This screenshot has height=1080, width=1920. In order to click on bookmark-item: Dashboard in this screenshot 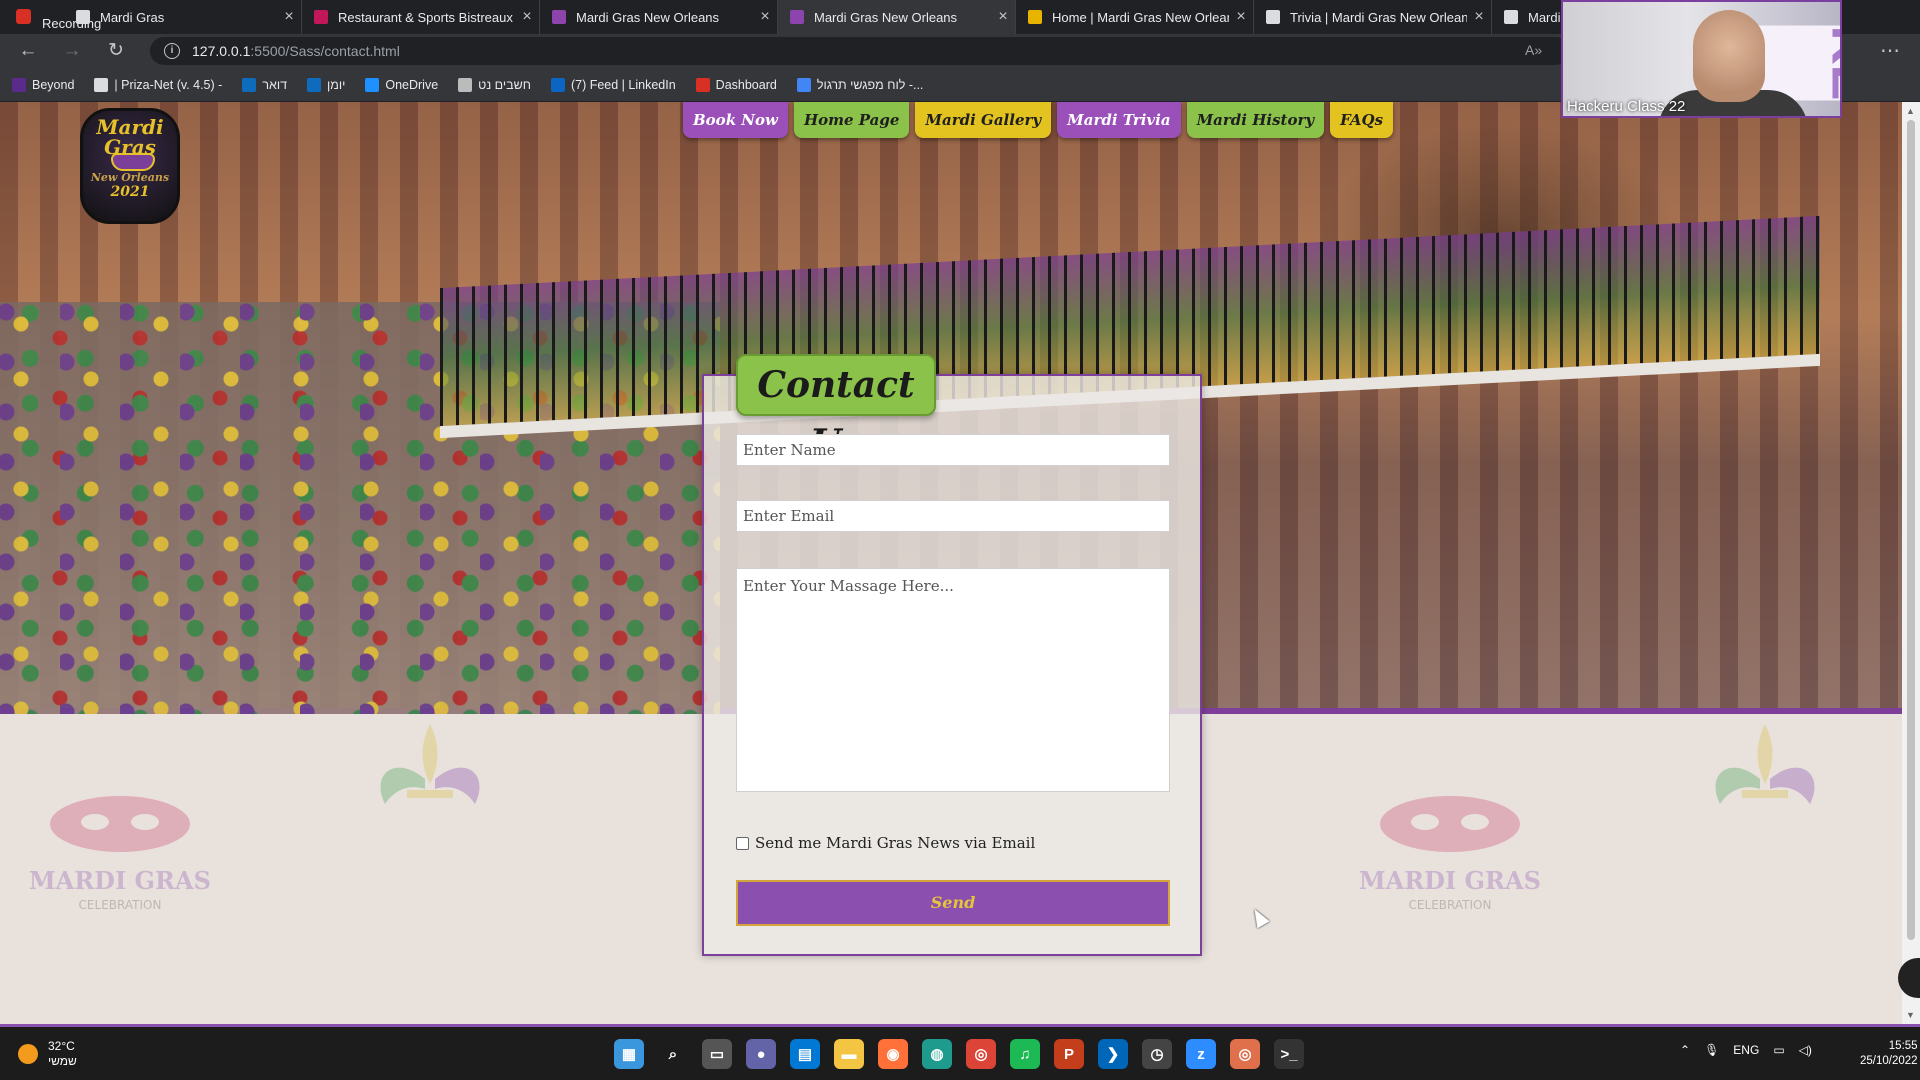, I will do `click(736, 84)`.